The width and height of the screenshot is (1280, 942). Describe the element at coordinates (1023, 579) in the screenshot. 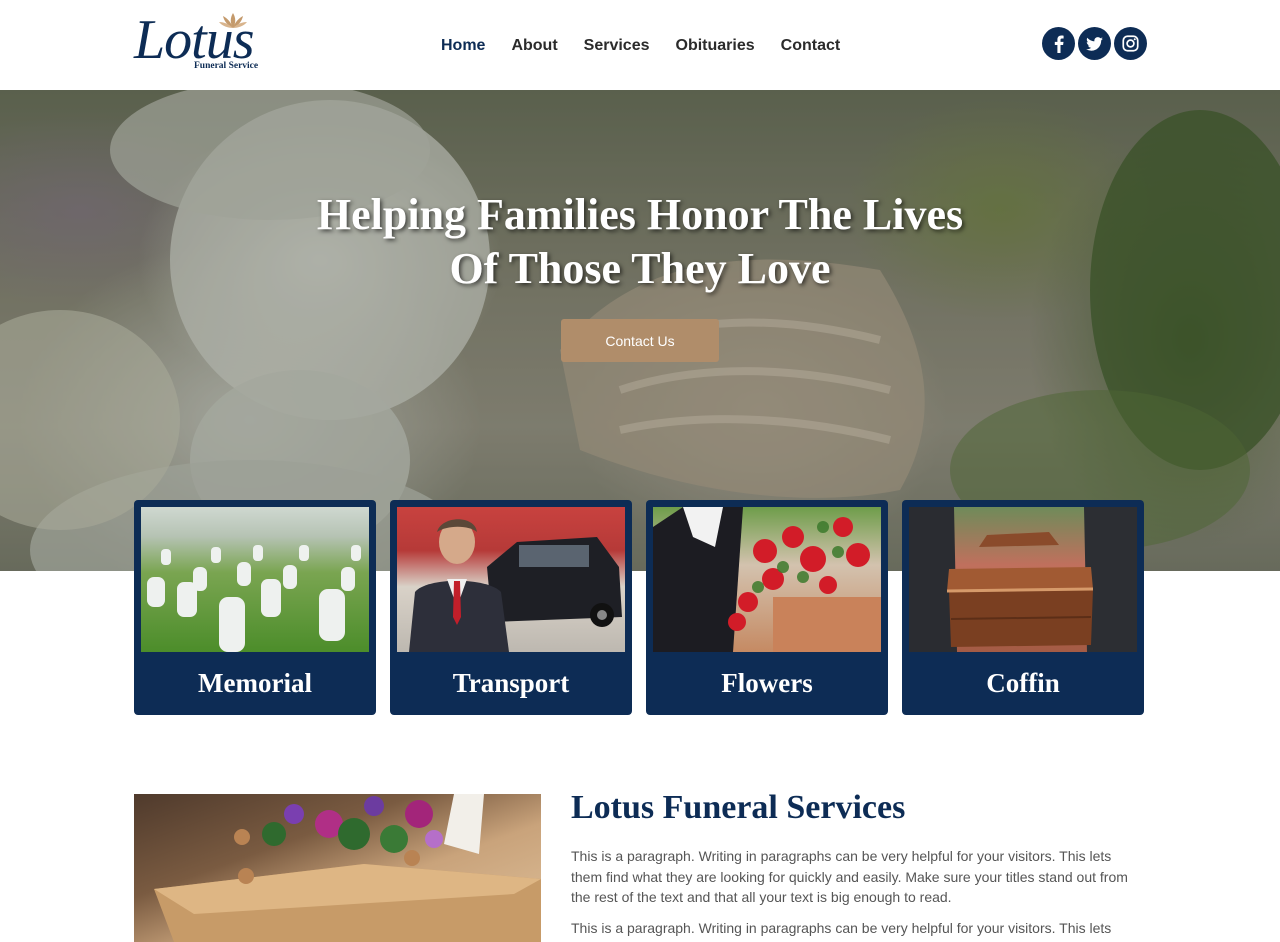

I see `coffin-image` at that location.